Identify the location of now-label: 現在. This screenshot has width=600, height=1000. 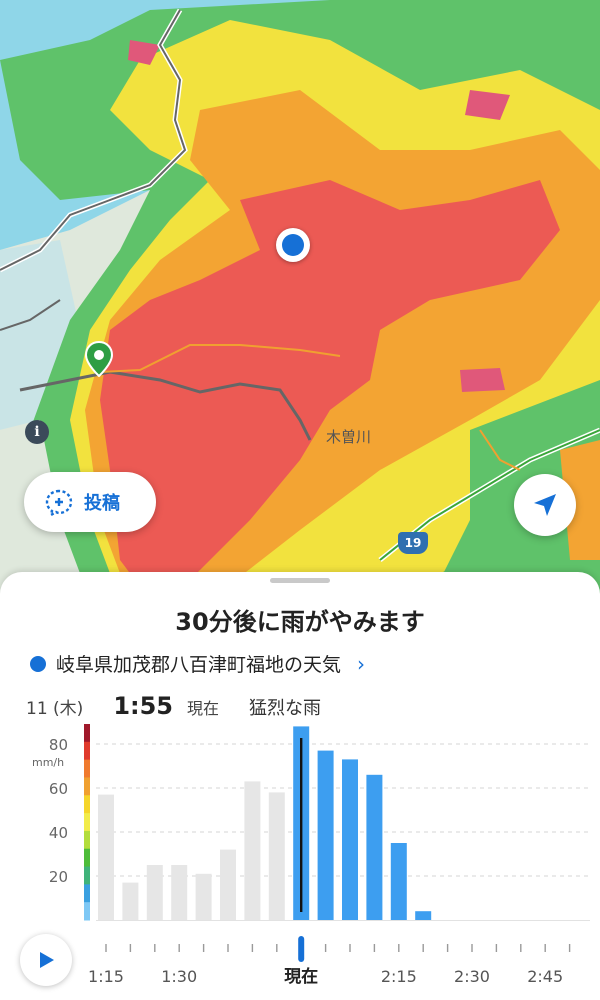
(203, 708).